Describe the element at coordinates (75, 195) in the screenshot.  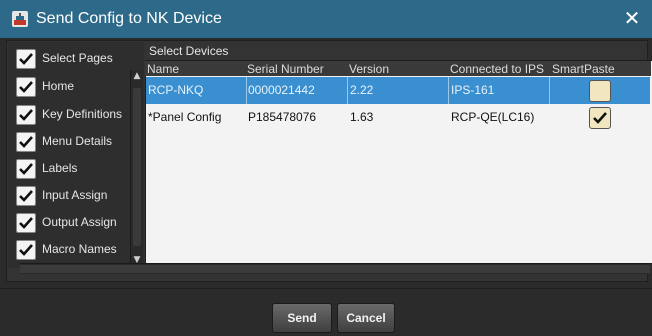
I see `page-label: Input Assign` at that location.